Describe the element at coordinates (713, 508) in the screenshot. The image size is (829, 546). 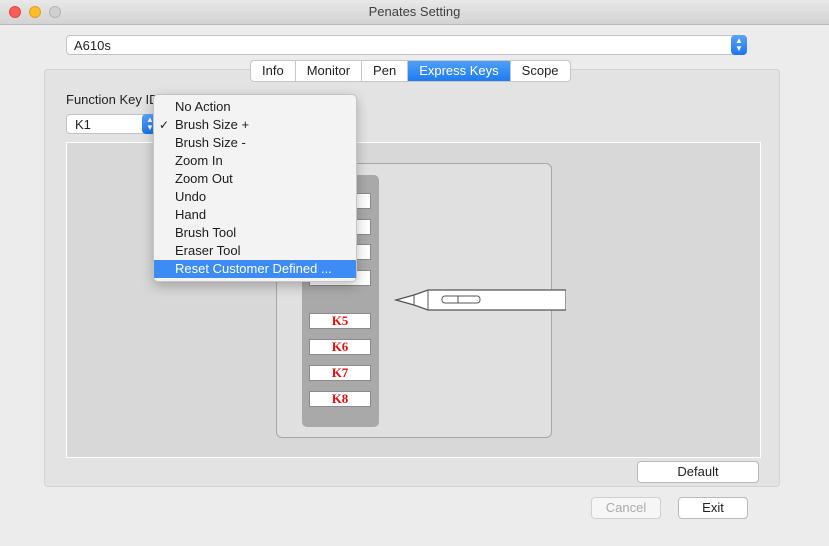
I see `exit-button: Exit` at that location.